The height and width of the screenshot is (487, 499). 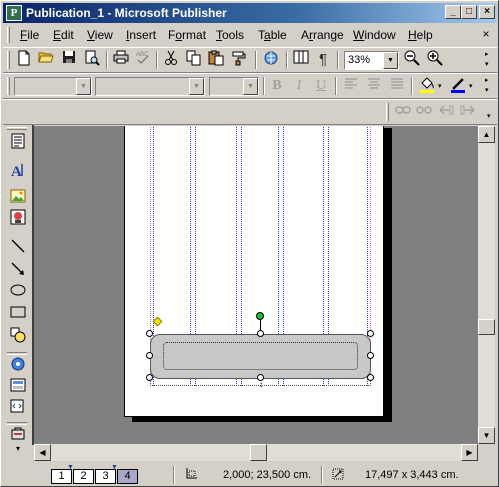 What do you see at coordinates (61, 476) in the screenshot?
I see `page-tab-1: 1` at bounding box center [61, 476].